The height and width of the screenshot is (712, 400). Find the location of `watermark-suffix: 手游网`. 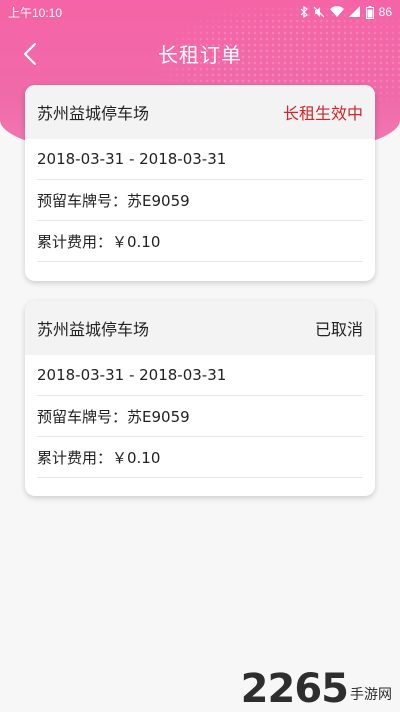

watermark-suffix: 手游网 is located at coordinates (371, 695).